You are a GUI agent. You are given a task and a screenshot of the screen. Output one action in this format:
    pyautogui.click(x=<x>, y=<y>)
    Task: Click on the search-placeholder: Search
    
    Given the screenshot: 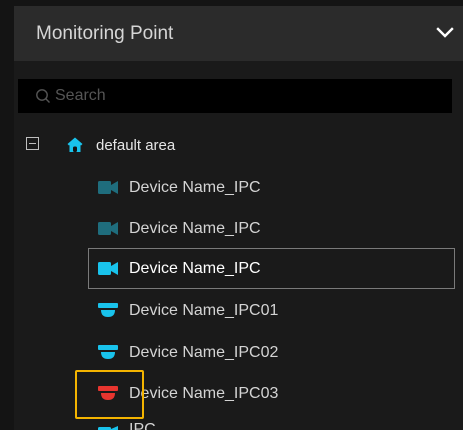 What is the action you would take?
    pyautogui.click(x=80, y=95)
    